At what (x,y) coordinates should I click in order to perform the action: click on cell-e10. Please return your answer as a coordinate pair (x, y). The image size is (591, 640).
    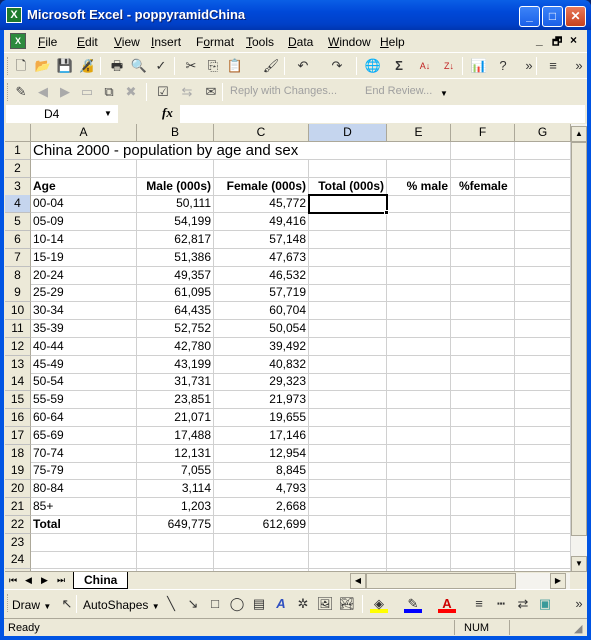
    Looking at the image, I should click on (419, 311).